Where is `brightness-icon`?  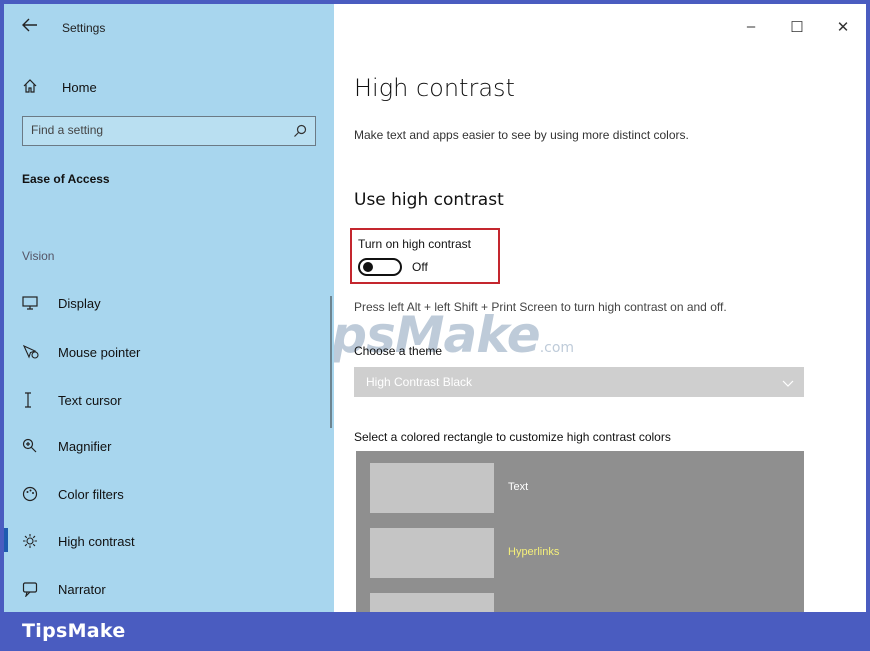
brightness-icon is located at coordinates (34, 541).